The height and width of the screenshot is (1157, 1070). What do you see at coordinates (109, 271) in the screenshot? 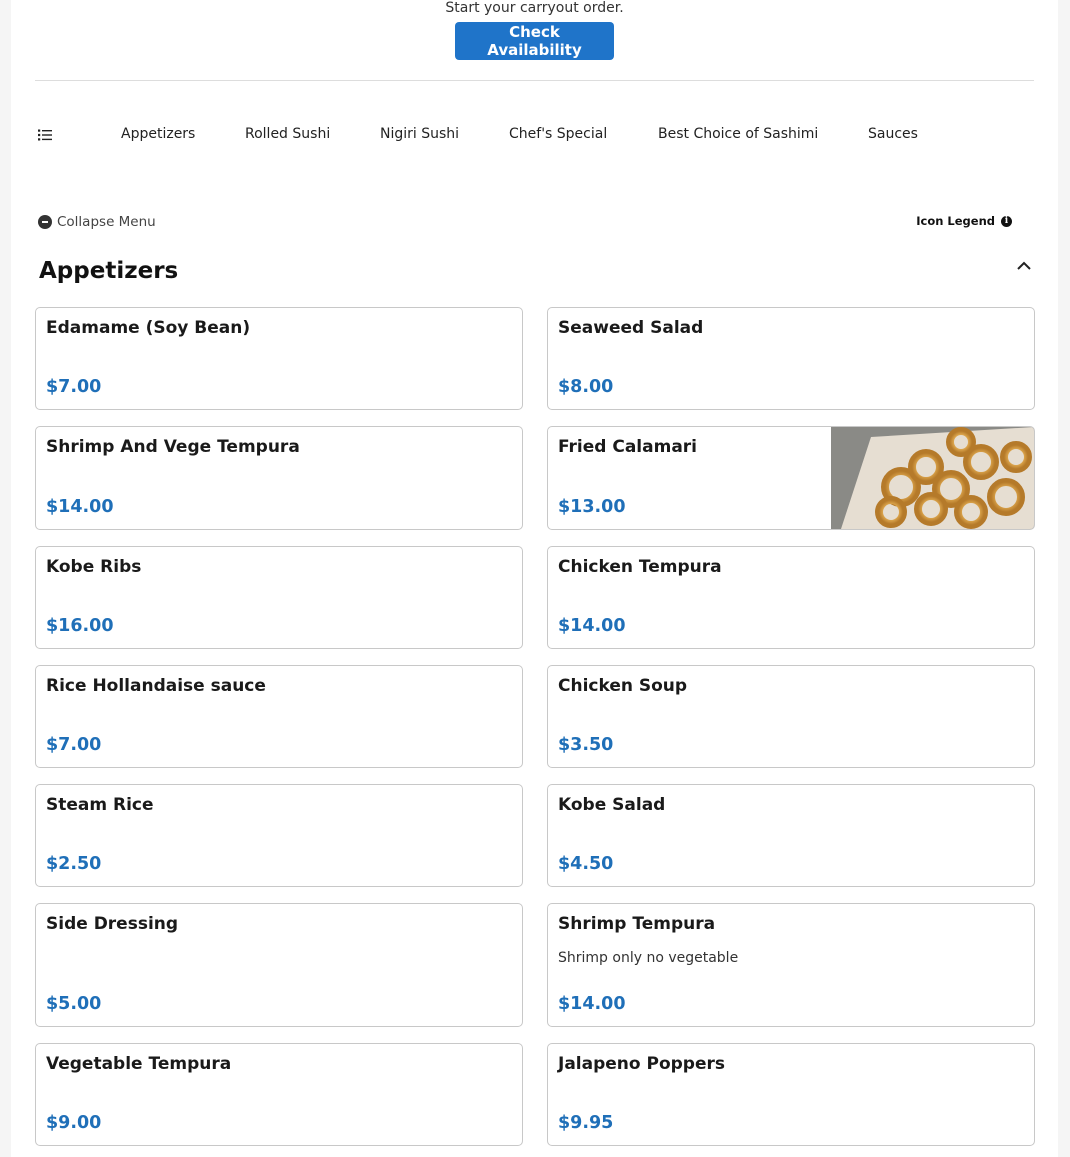
I see `section-title: Appetizers` at bounding box center [109, 271].